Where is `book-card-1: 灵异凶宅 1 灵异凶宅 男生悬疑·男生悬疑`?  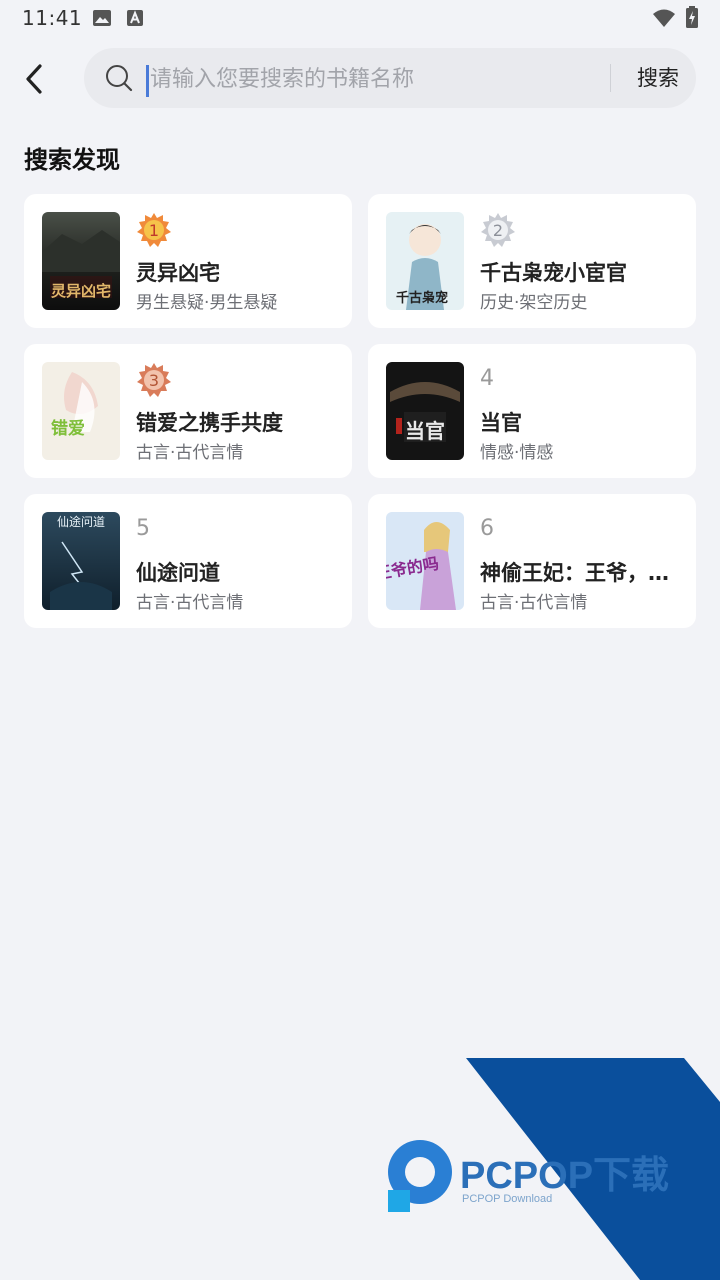 book-card-1: 灵异凶宅 1 灵异凶宅 男生悬疑·男生悬疑 is located at coordinates (188, 261).